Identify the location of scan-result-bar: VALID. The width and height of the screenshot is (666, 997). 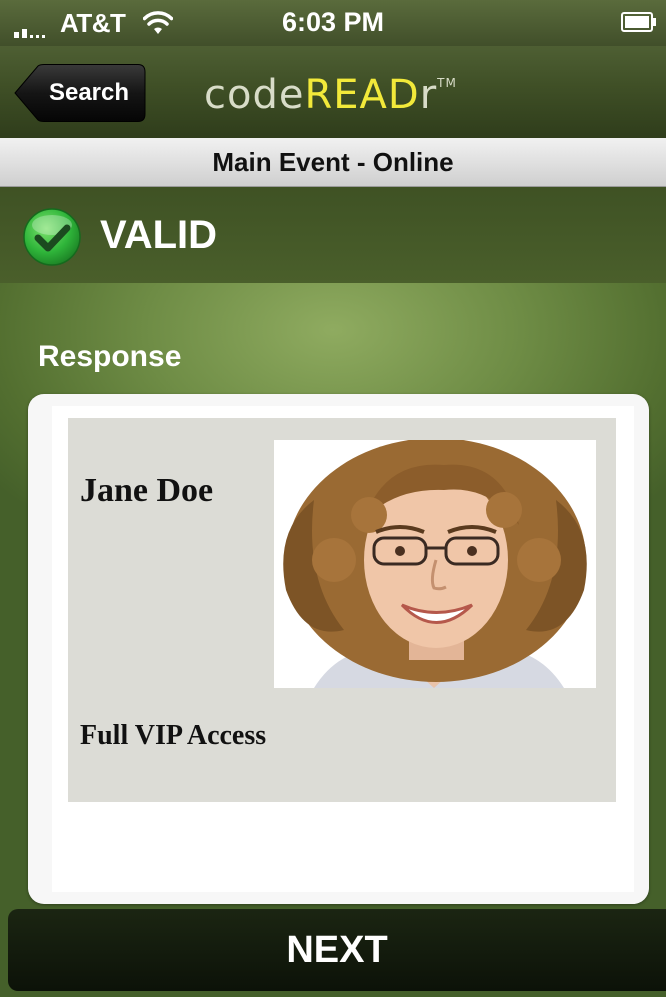
(333, 235).